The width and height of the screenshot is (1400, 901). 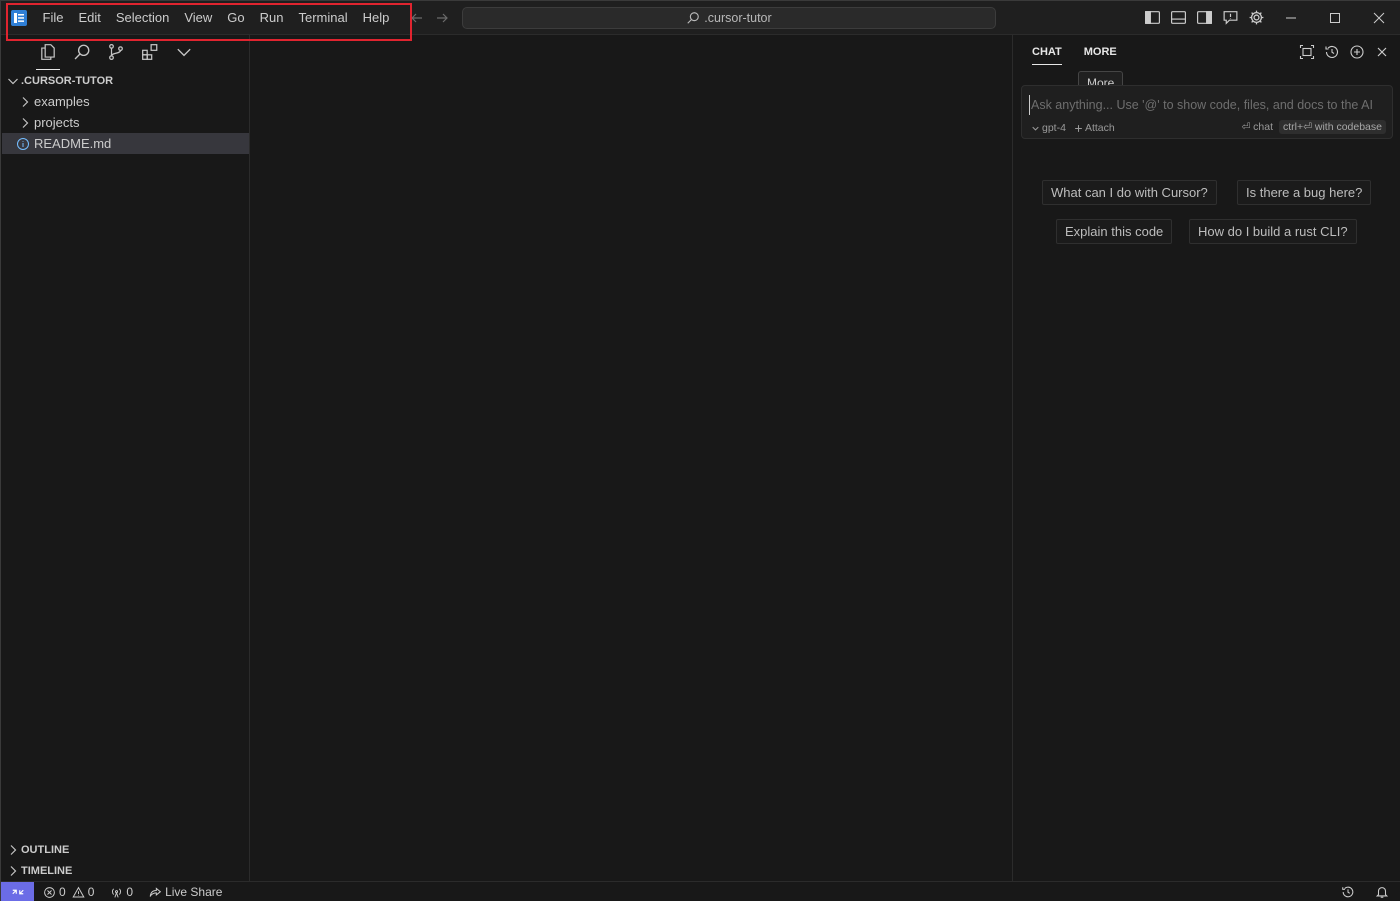 I want to click on ports-count: 0, so click(x=130, y=892).